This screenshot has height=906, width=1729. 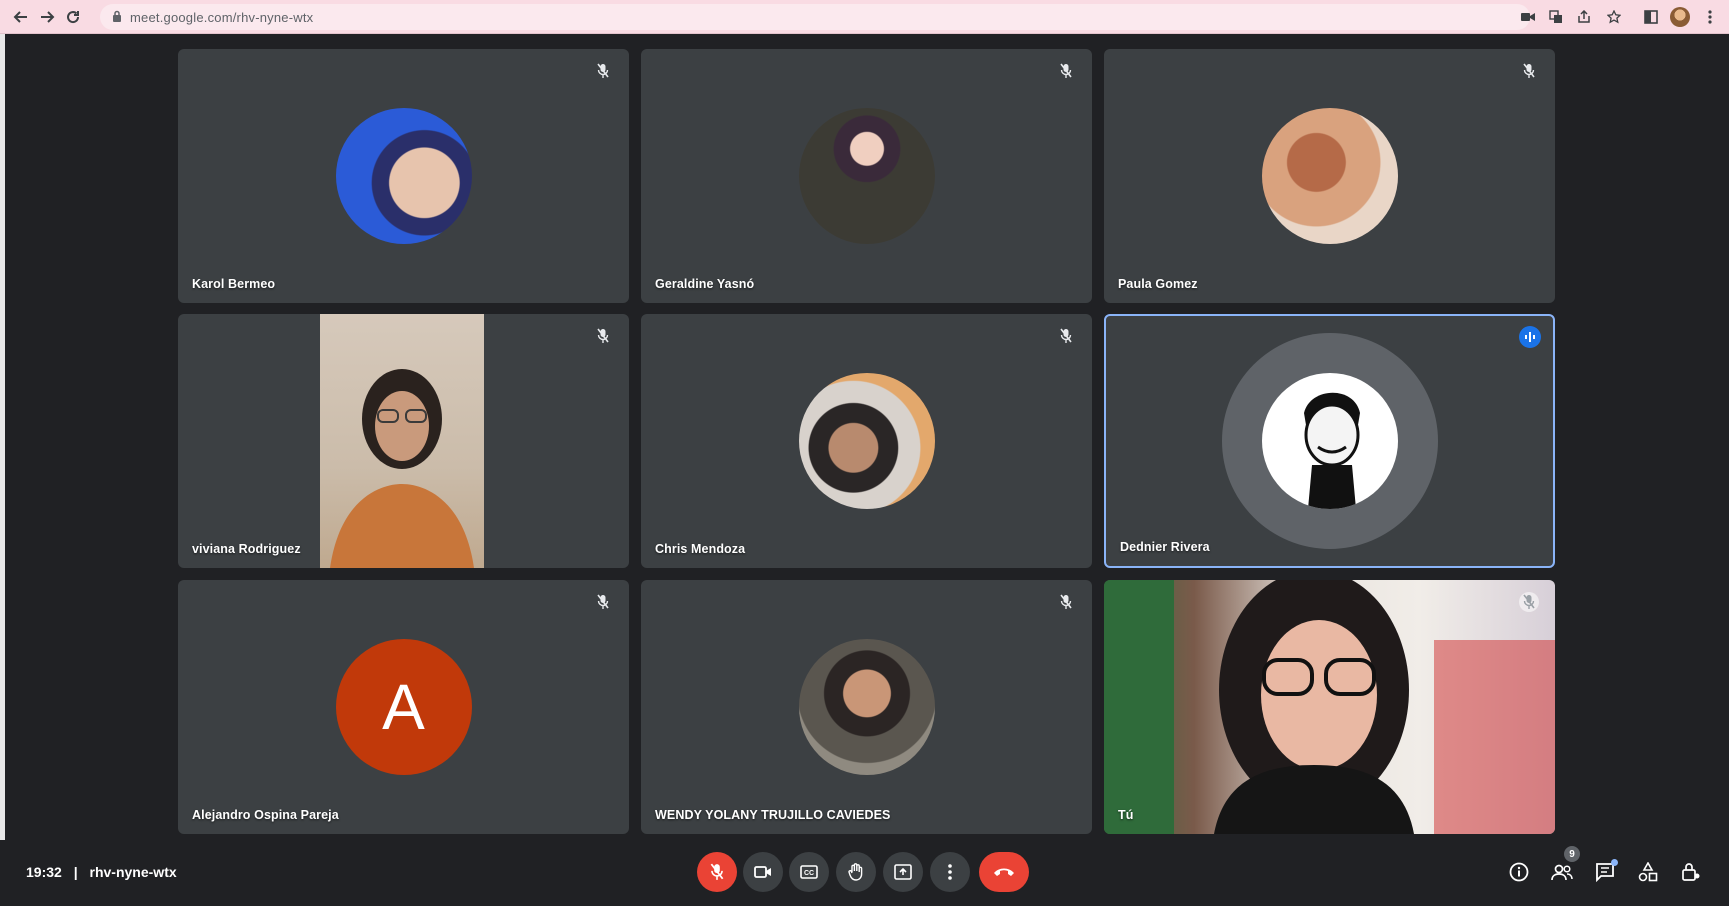 I want to click on arrow-left-icon, so click(x=20, y=17).